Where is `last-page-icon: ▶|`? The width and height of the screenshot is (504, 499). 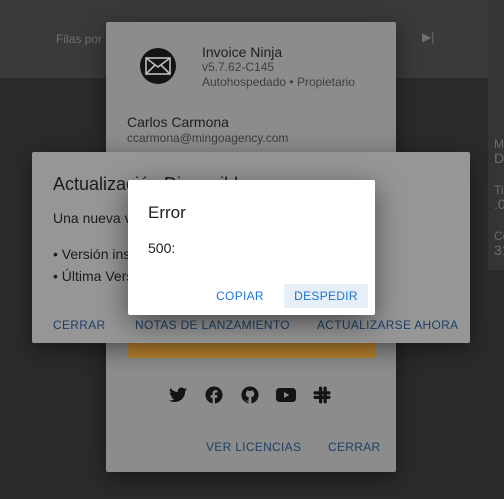
last-page-icon: ▶| is located at coordinates (428, 37).